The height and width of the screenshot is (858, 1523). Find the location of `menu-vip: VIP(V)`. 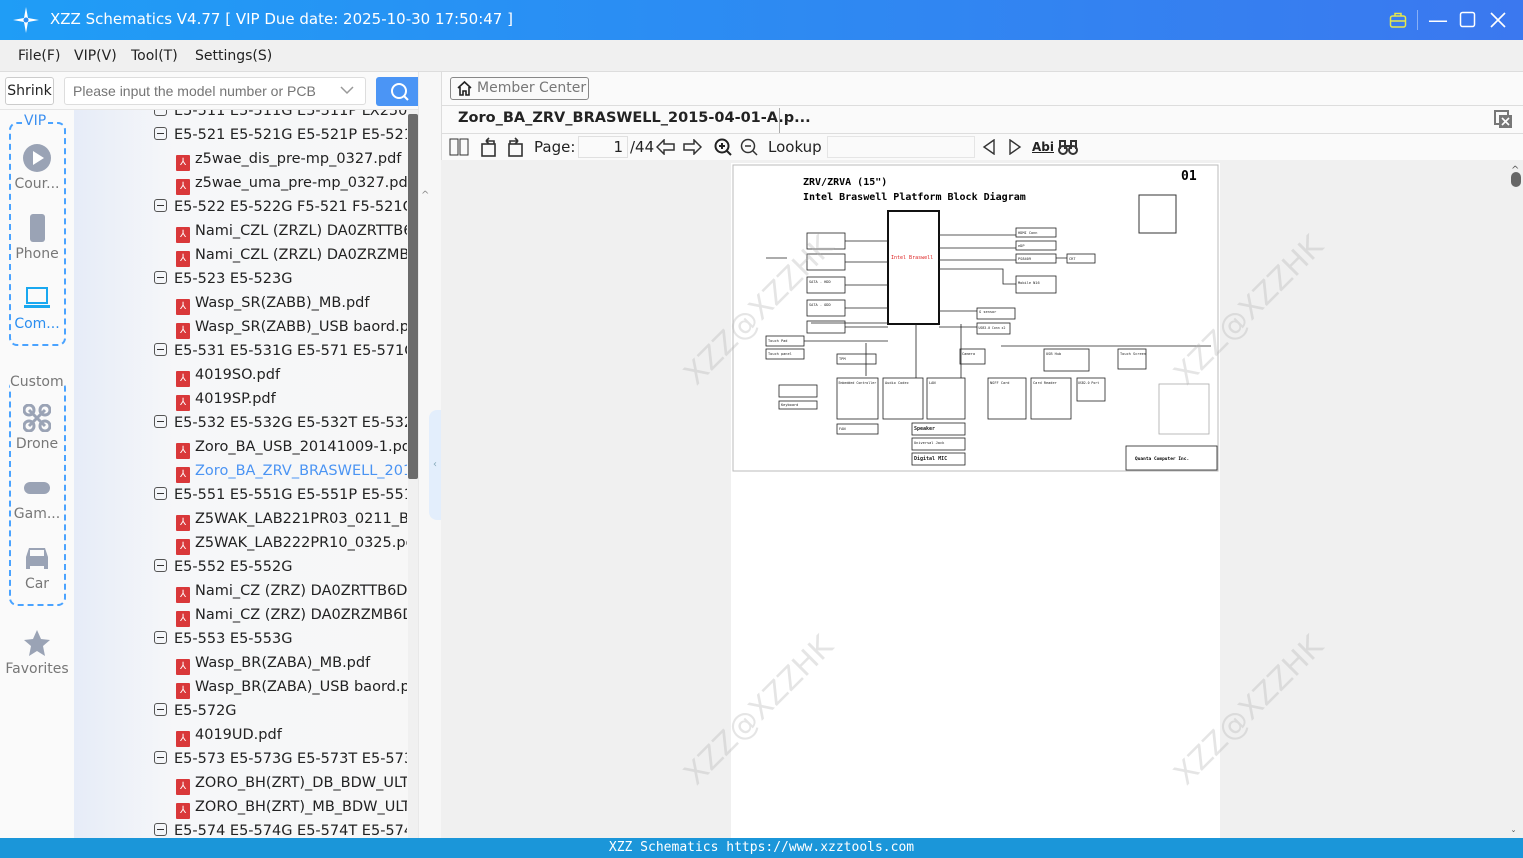

menu-vip: VIP(V) is located at coordinates (95, 56).